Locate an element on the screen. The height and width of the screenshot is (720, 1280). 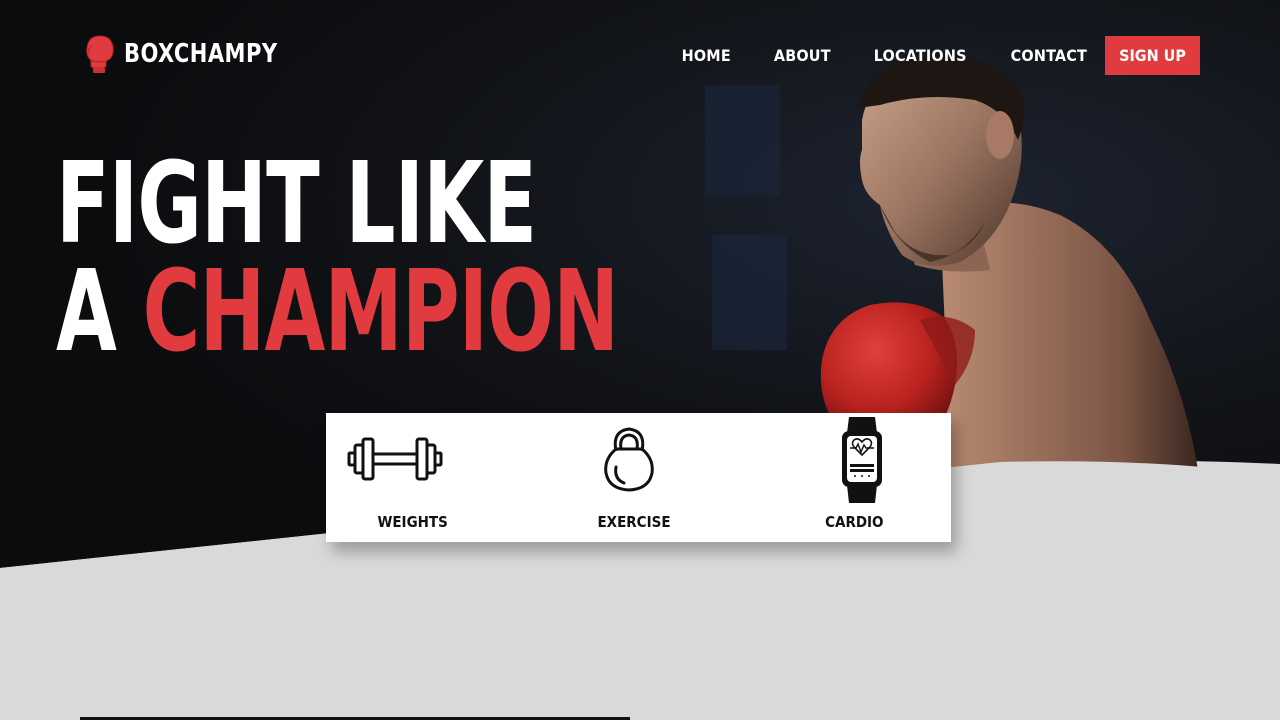
main-nav: HOME ABOUT LOCATIONS CONTACT SIGN UP is located at coordinates (941, 55).